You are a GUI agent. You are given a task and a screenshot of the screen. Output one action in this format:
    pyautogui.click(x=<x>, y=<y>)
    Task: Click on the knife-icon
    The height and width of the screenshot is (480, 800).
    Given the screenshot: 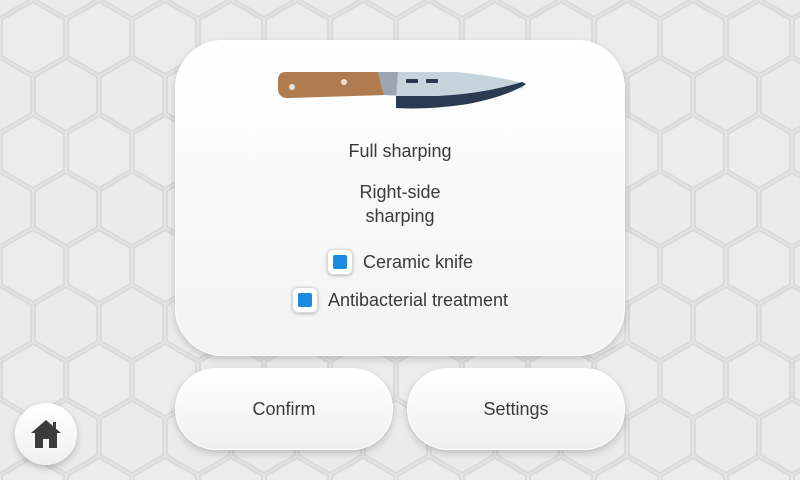 What is the action you would take?
    pyautogui.click(x=402, y=90)
    